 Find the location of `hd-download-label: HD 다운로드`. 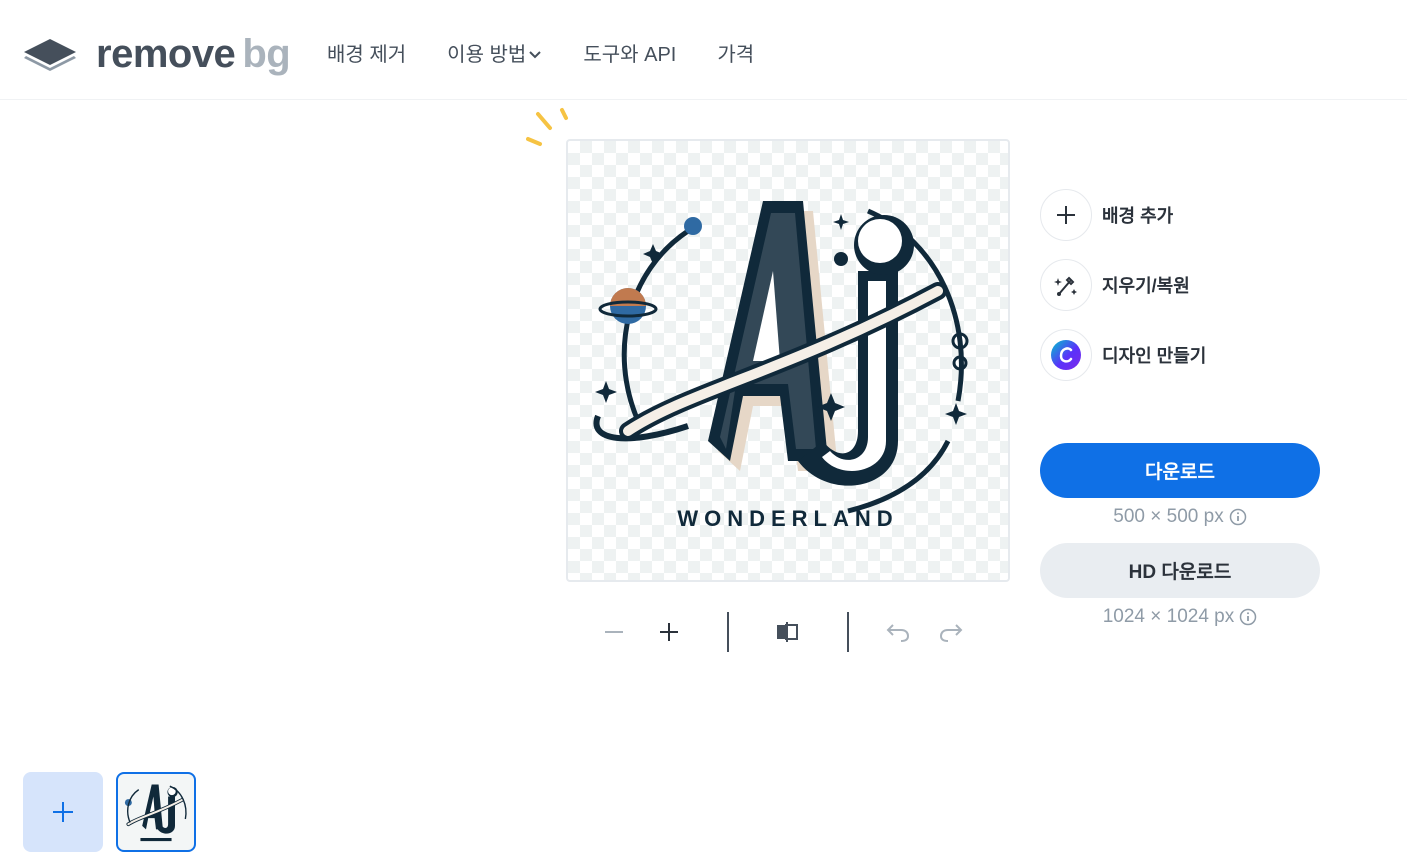

hd-download-label: HD 다운로드 is located at coordinates (1180, 572).